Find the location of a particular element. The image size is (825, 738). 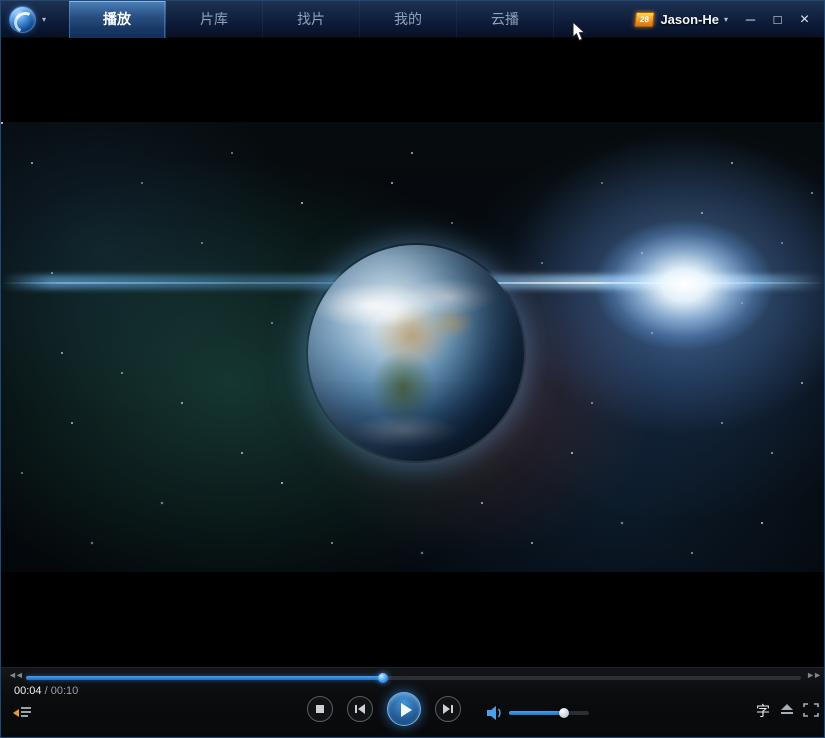

previous-button is located at coordinates (360, 709).